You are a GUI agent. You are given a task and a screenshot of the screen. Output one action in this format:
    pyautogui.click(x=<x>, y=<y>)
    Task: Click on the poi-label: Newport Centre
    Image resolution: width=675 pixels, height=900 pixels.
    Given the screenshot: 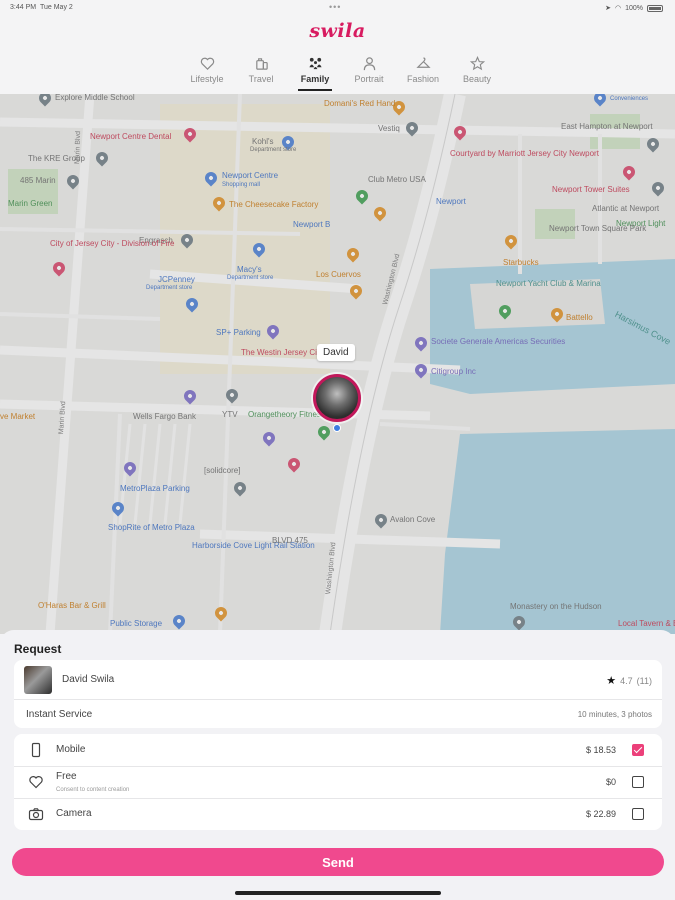 What is the action you would take?
    pyautogui.click(x=250, y=175)
    